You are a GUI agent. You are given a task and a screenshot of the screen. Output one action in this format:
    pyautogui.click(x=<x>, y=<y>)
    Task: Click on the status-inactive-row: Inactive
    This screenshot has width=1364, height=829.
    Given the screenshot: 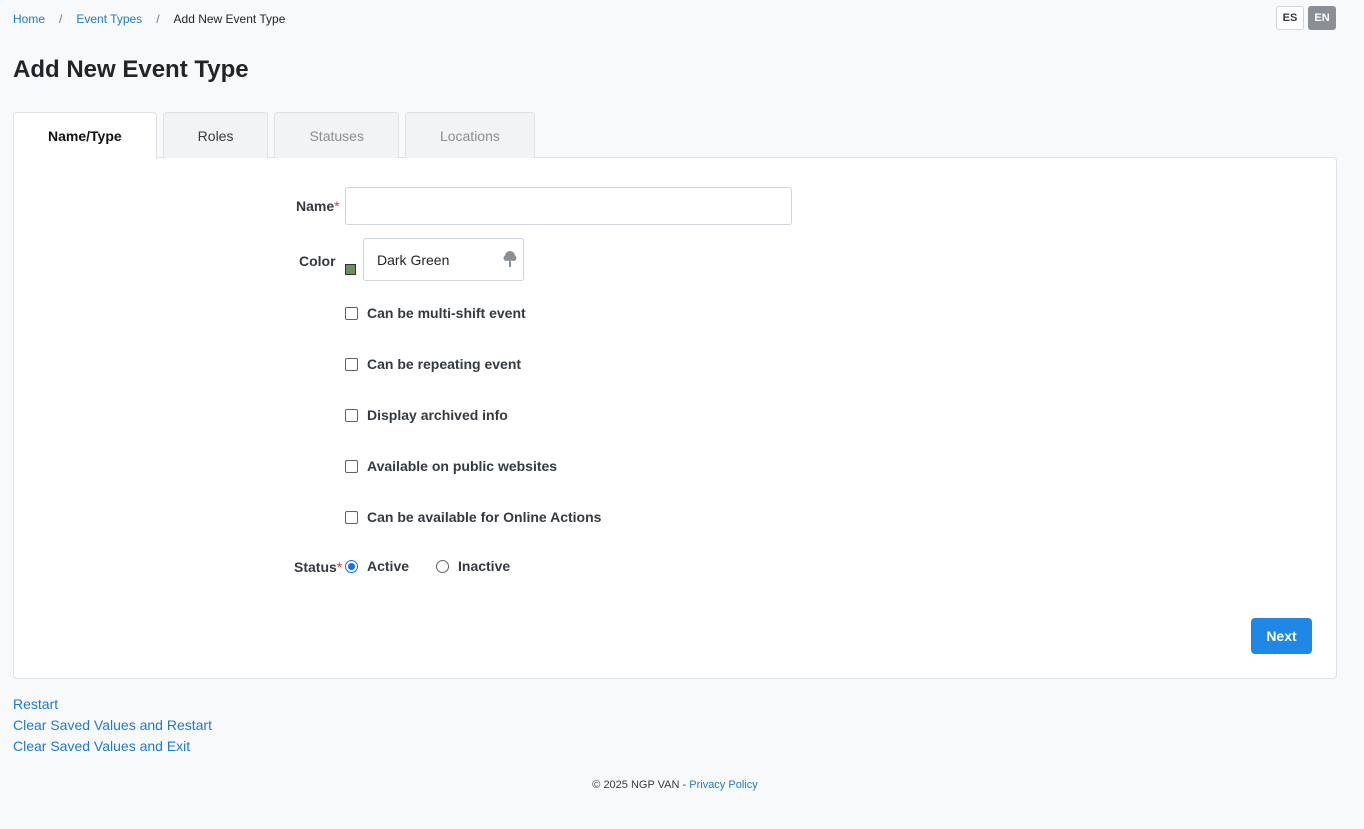 What is the action you would take?
    pyautogui.click(x=473, y=566)
    